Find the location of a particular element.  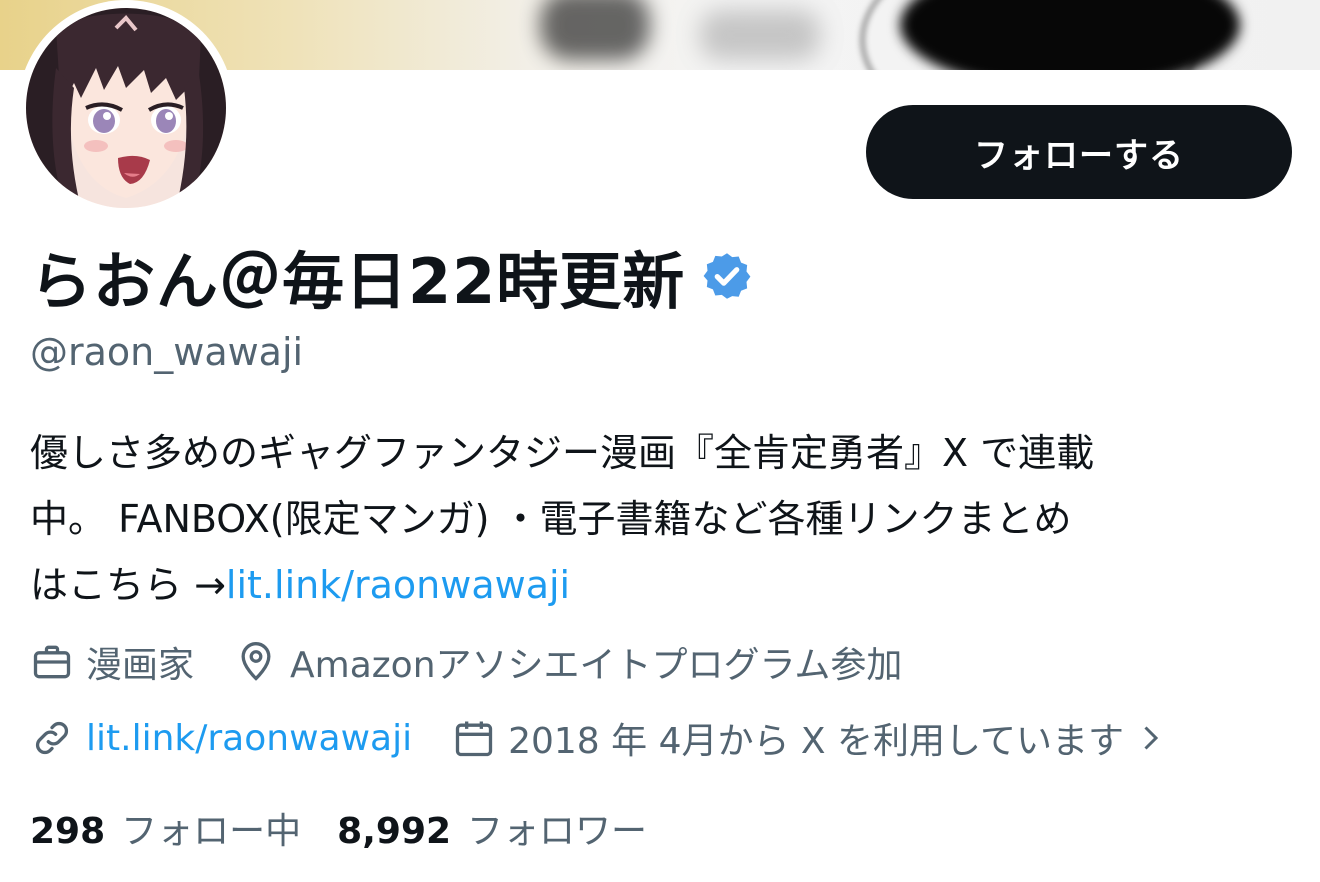

profession-item: 漫画家 is located at coordinates (112, 662).